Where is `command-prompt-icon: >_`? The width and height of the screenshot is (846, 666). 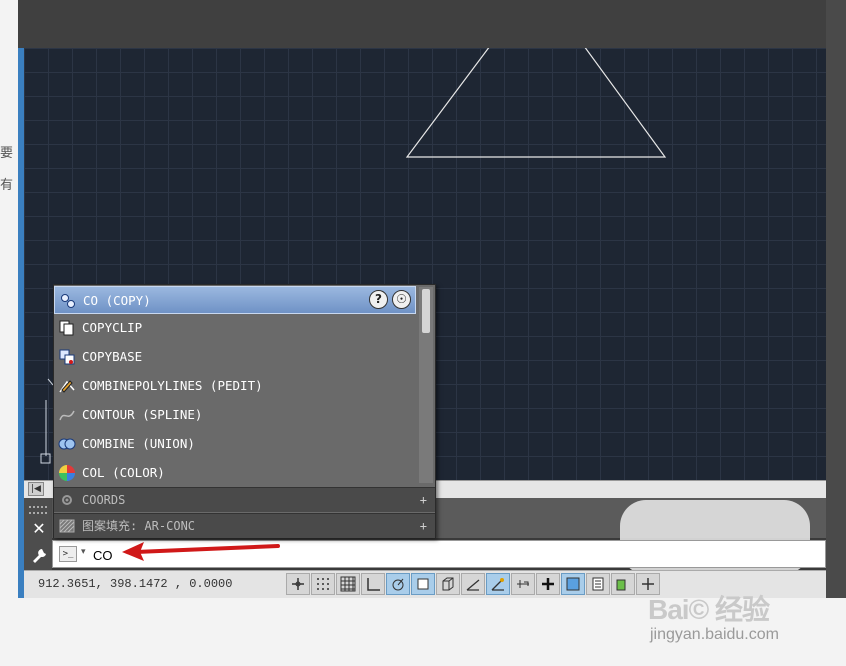 command-prompt-icon: >_ is located at coordinates (68, 554).